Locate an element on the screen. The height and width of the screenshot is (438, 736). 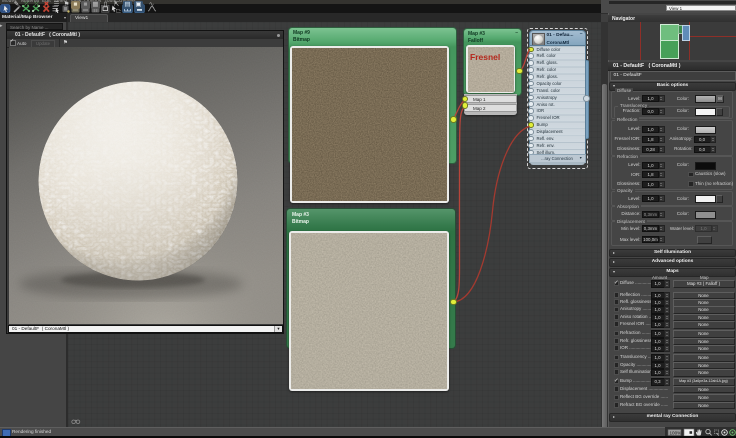
svg-text: 100% is located at coordinates (676, 433).